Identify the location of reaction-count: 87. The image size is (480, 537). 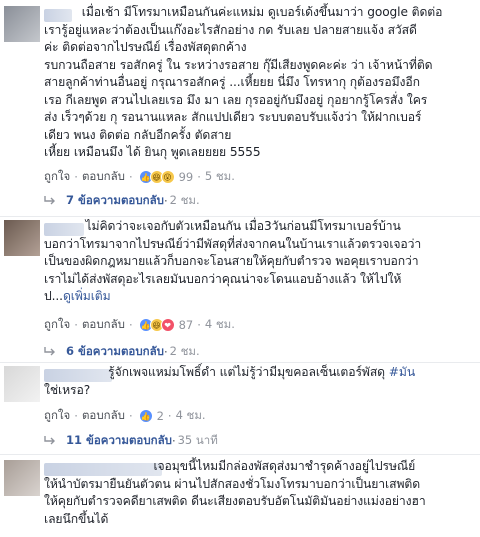
(186, 325).